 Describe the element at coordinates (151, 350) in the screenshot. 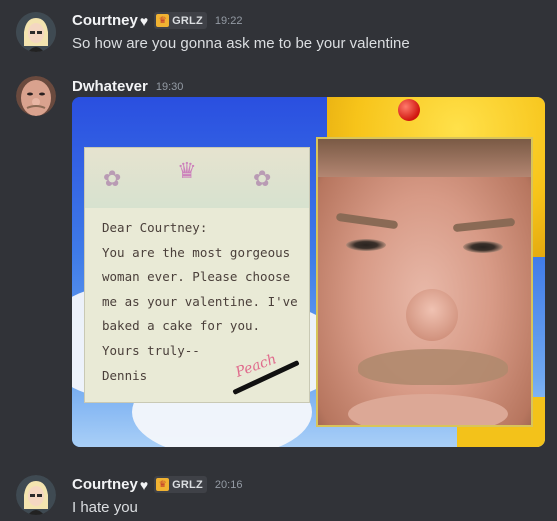

I see `letter-line: Yours truly--` at that location.